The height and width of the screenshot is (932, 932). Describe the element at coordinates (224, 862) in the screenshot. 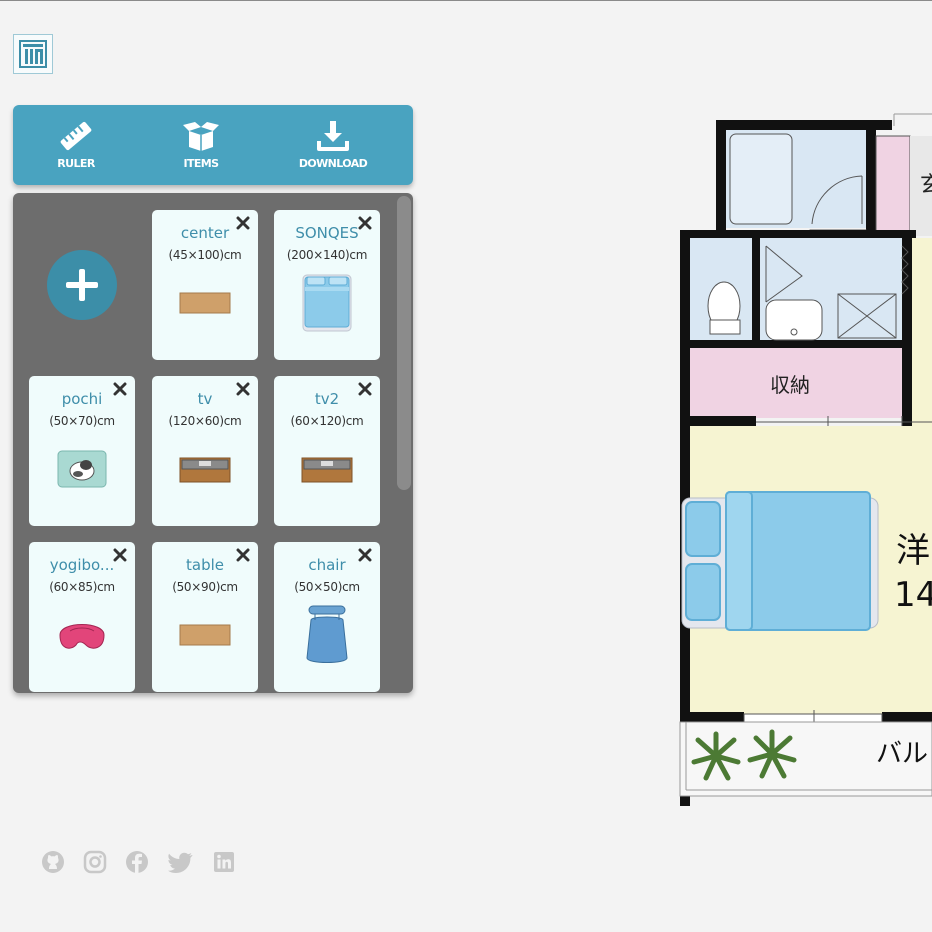

I see `linkedin-icon` at that location.